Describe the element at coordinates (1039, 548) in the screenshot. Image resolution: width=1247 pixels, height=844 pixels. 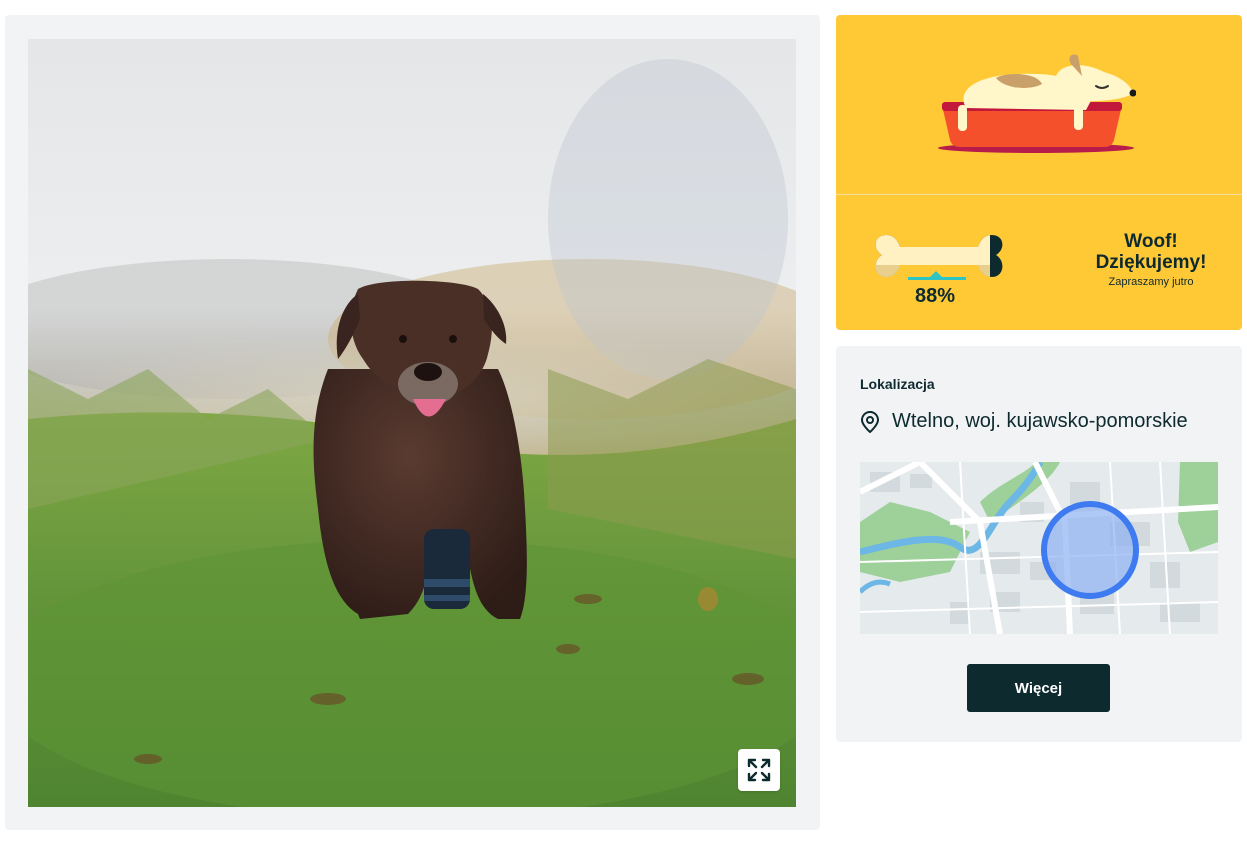
I see `map-image` at that location.